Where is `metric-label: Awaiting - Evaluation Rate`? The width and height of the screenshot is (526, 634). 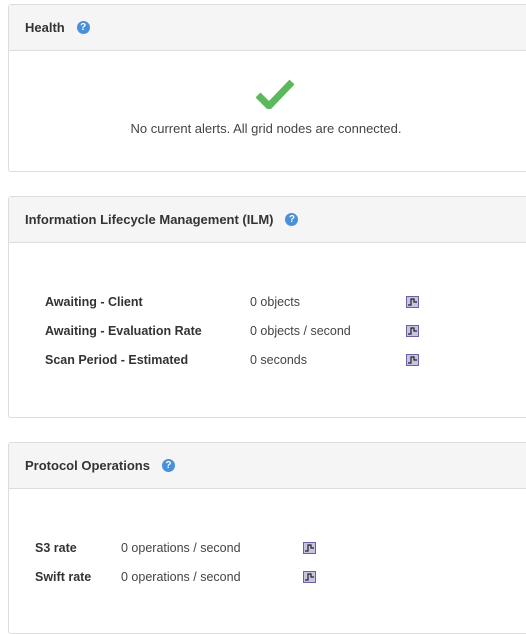 metric-label: Awaiting - Evaluation Rate is located at coordinates (123, 330).